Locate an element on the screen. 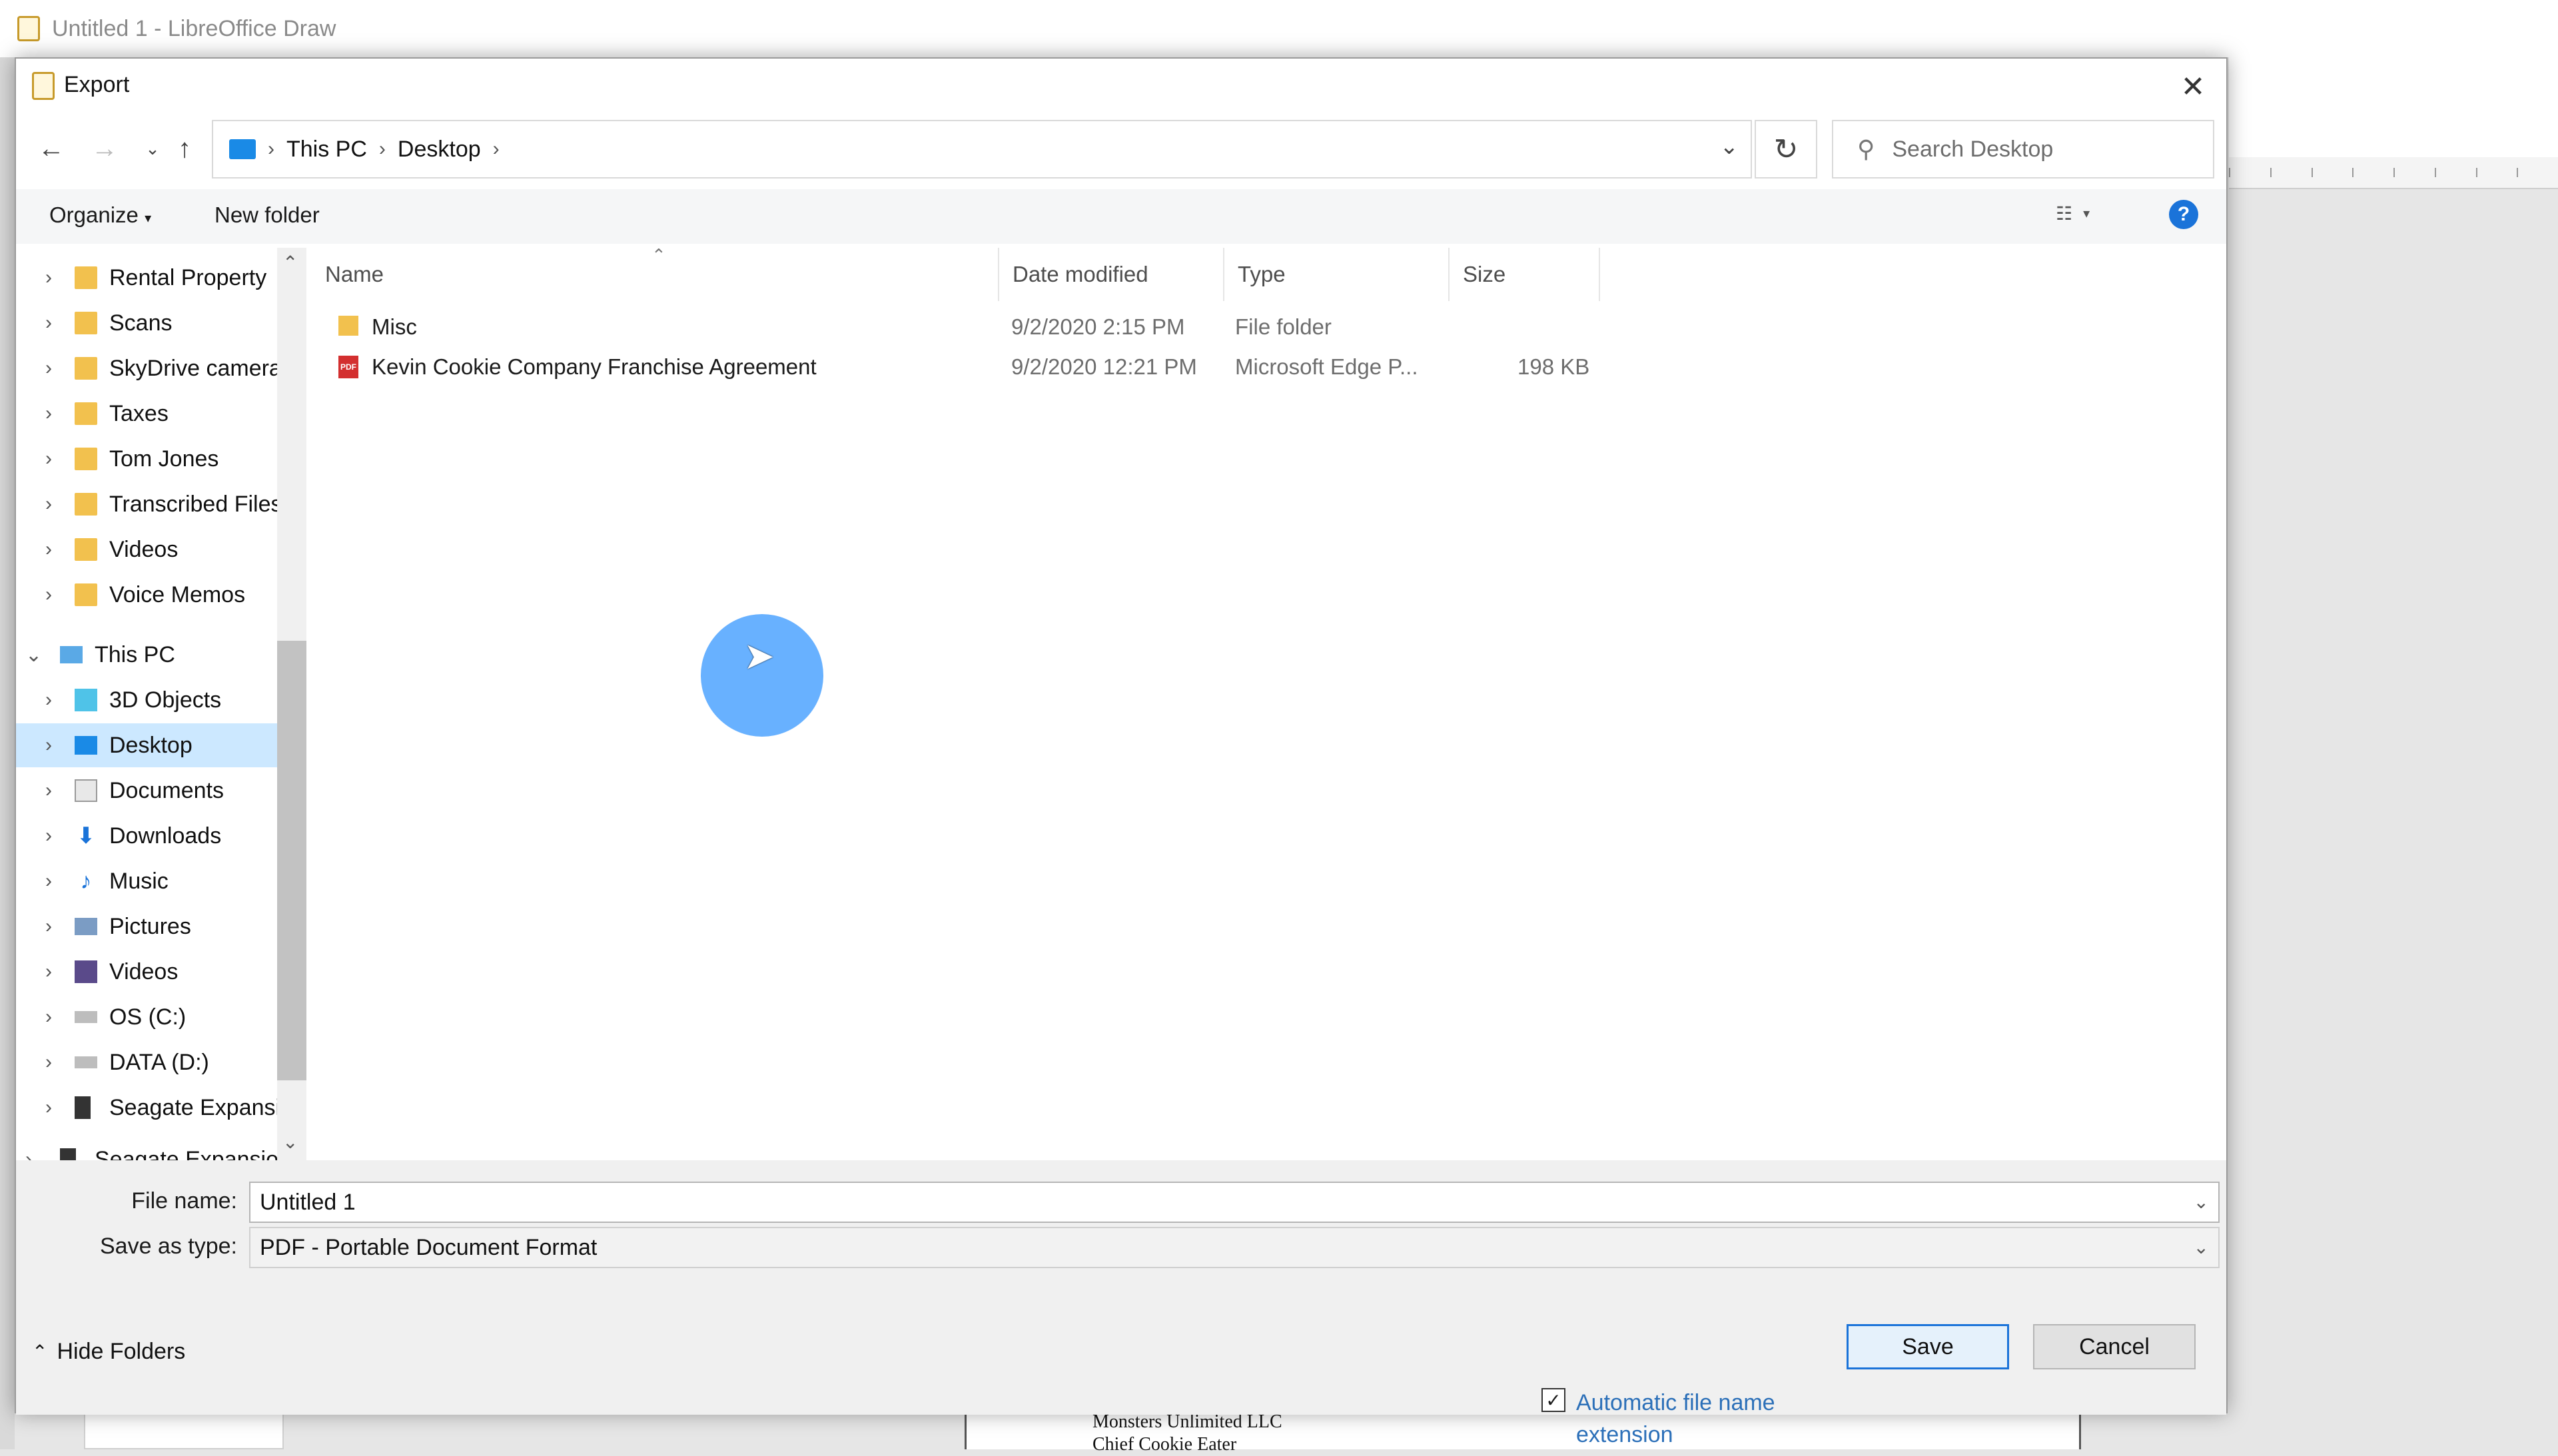 This screenshot has height=1456, width=2558. column-label: Date modified is located at coordinates (1080, 274).